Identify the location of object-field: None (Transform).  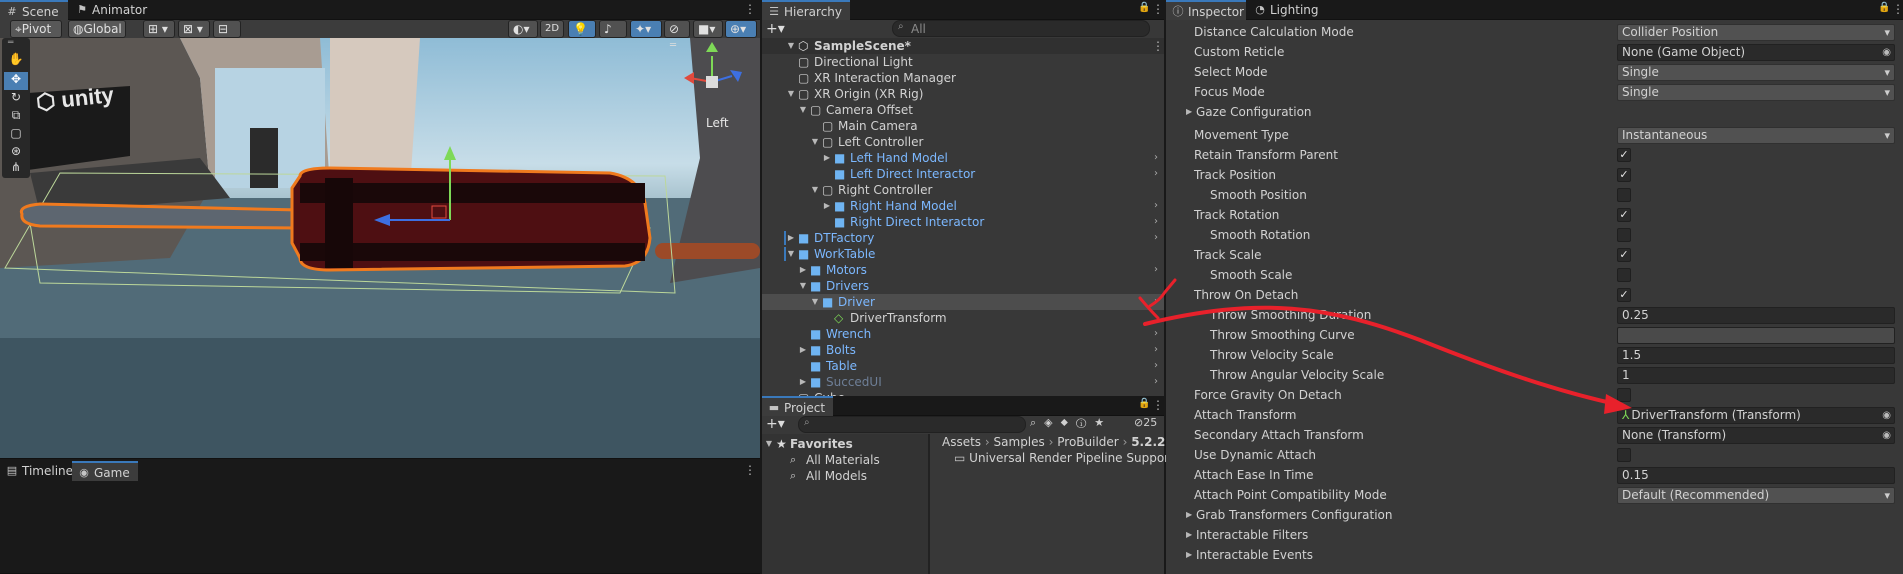
(1756, 435).